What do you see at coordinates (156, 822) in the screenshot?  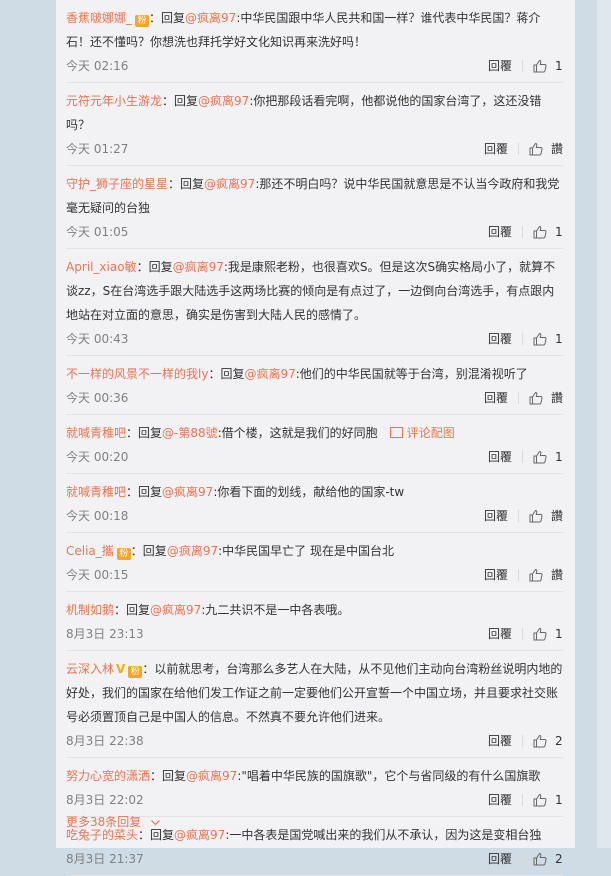 I see `chevron-down-icon` at bounding box center [156, 822].